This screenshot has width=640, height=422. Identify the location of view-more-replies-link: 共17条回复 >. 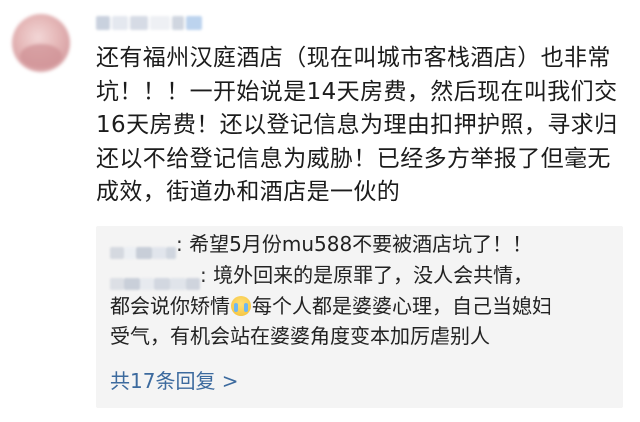
(174, 381).